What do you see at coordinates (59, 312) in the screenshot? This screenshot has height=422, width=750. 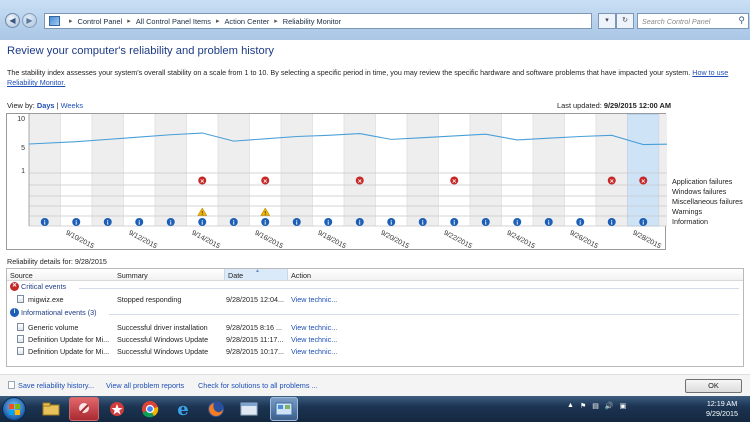 I see `informational-events-header: Informational events (3)` at bounding box center [59, 312].